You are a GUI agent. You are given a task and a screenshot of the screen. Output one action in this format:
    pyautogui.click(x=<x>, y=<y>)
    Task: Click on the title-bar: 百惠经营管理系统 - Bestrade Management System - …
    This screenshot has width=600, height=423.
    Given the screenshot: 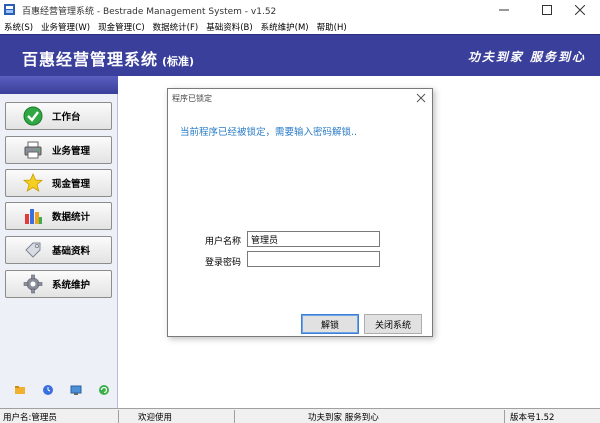 What is the action you would take?
    pyautogui.click(x=300, y=10)
    